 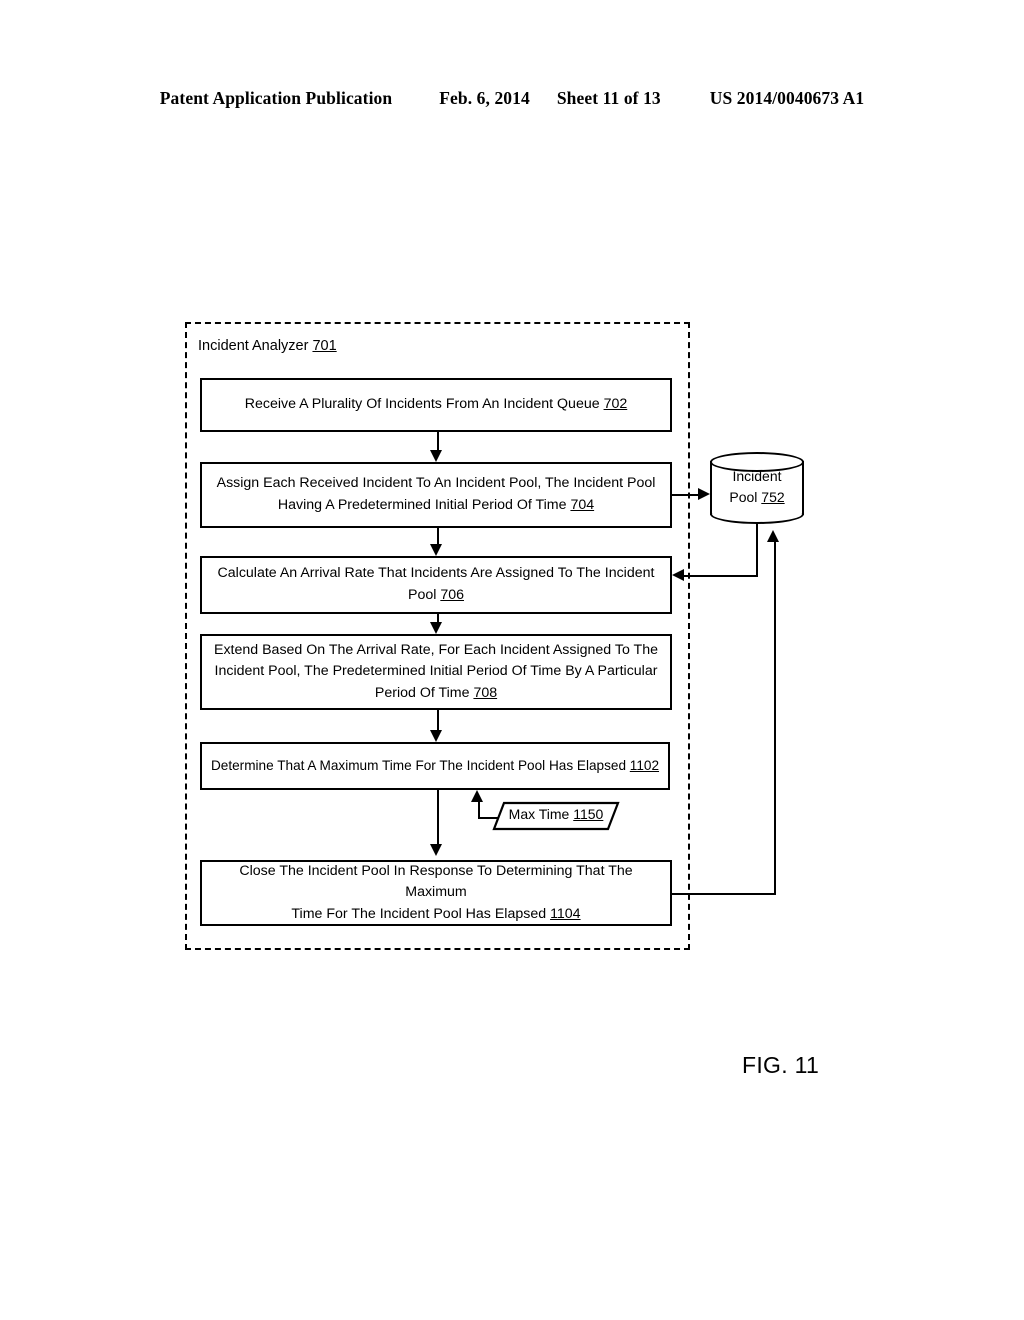 I want to click on arrowhead-1104-datastore, so click(x=773, y=536).